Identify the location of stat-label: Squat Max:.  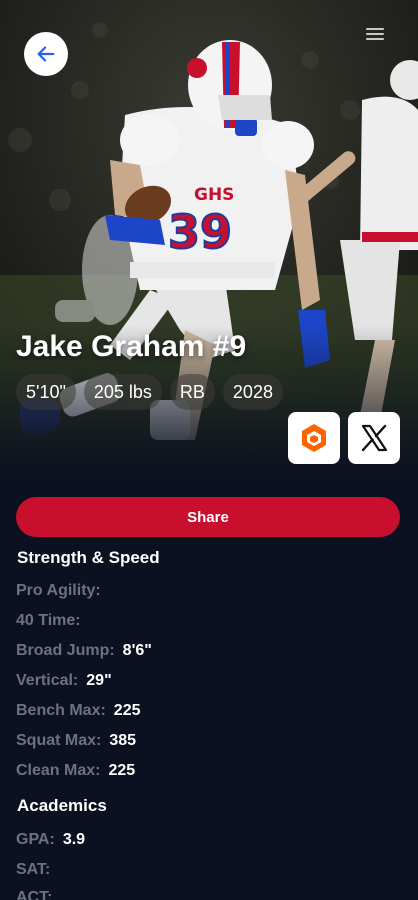
(59, 740).